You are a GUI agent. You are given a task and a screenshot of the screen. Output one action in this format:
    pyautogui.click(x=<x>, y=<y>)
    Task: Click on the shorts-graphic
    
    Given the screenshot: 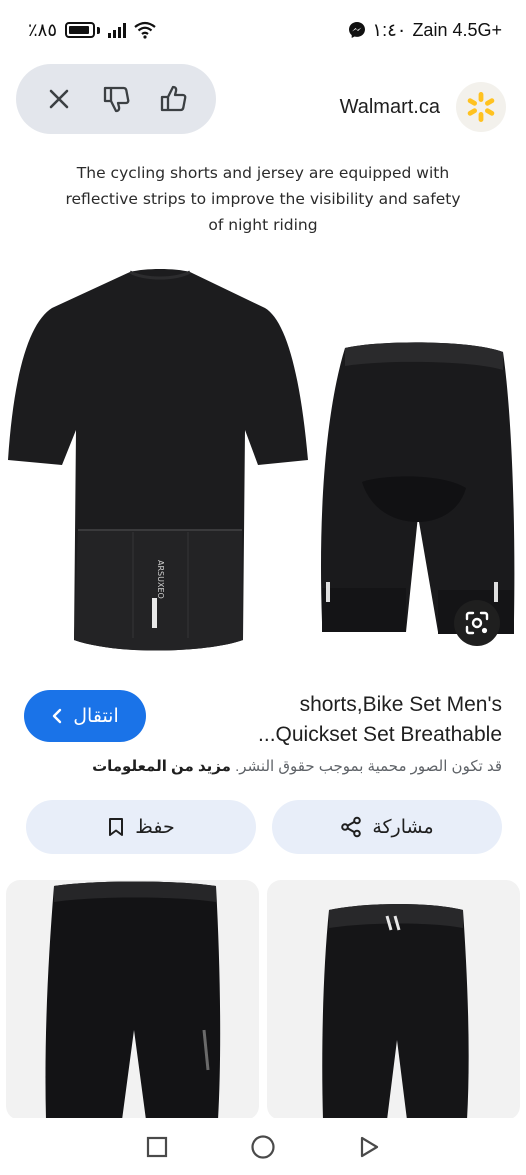 What is the action you would take?
    pyautogui.click(x=417, y=488)
    